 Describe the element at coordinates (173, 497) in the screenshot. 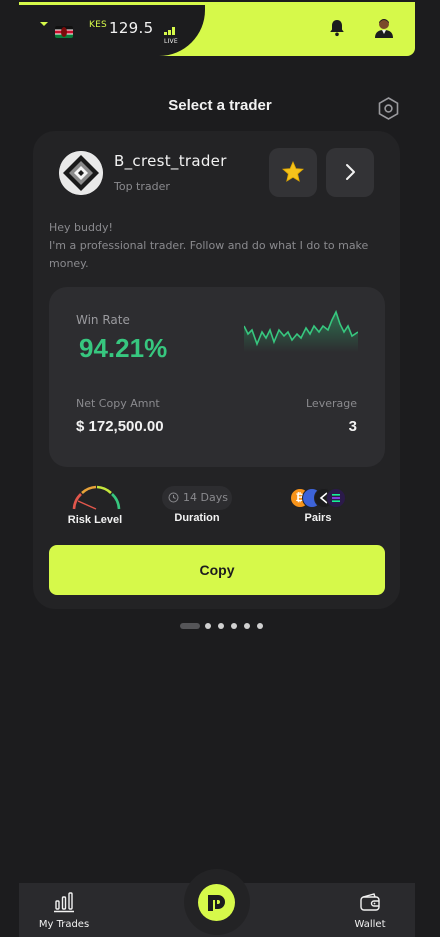

I see `clock-icon` at that location.